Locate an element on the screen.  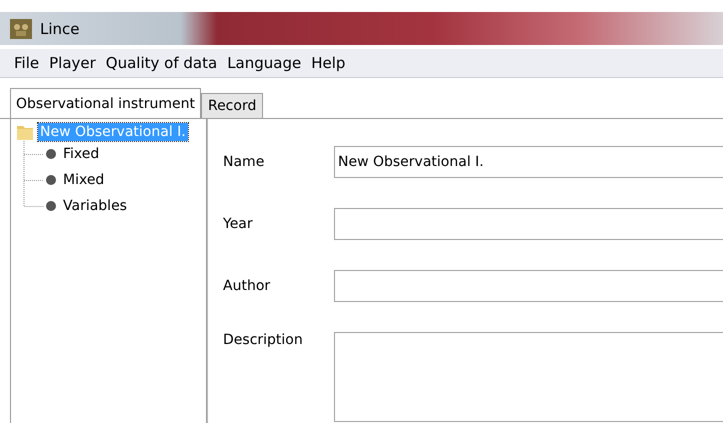
field-label: Name is located at coordinates (244, 162).